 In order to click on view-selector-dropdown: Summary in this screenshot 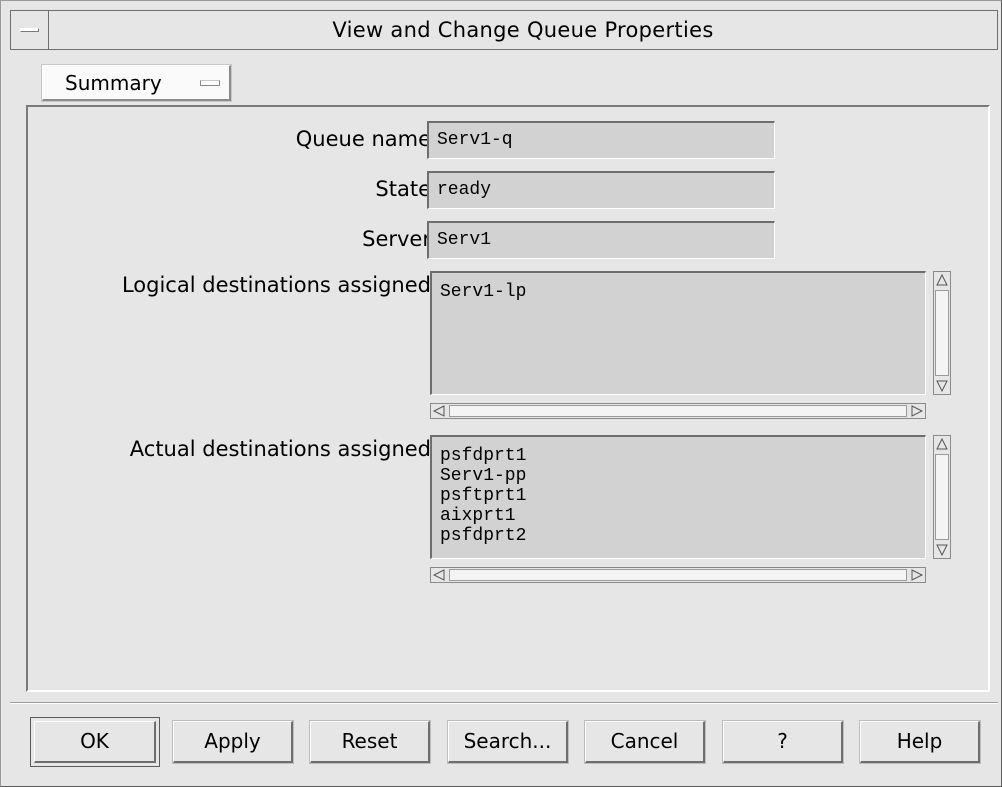, I will do `click(136, 83)`.